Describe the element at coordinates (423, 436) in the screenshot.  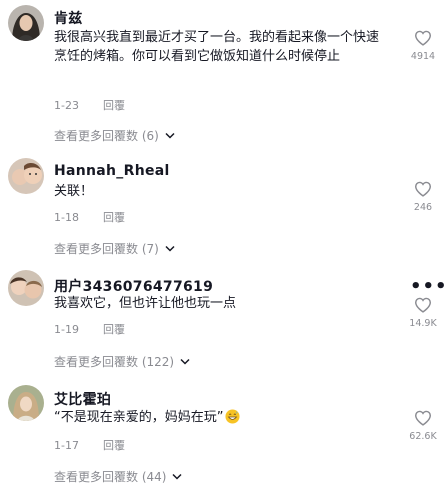
I see `like-count: 62.6K` at that location.